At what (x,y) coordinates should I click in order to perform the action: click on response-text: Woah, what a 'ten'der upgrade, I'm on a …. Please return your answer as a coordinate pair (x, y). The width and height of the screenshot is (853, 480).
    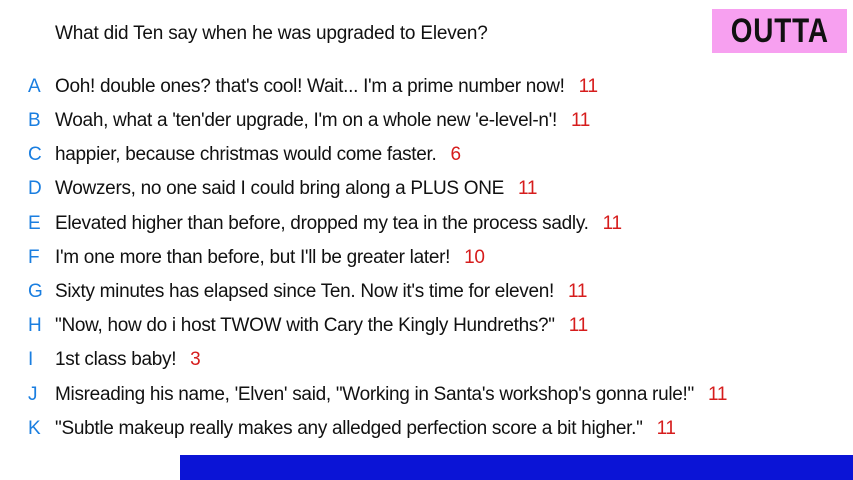
    Looking at the image, I should click on (306, 120).